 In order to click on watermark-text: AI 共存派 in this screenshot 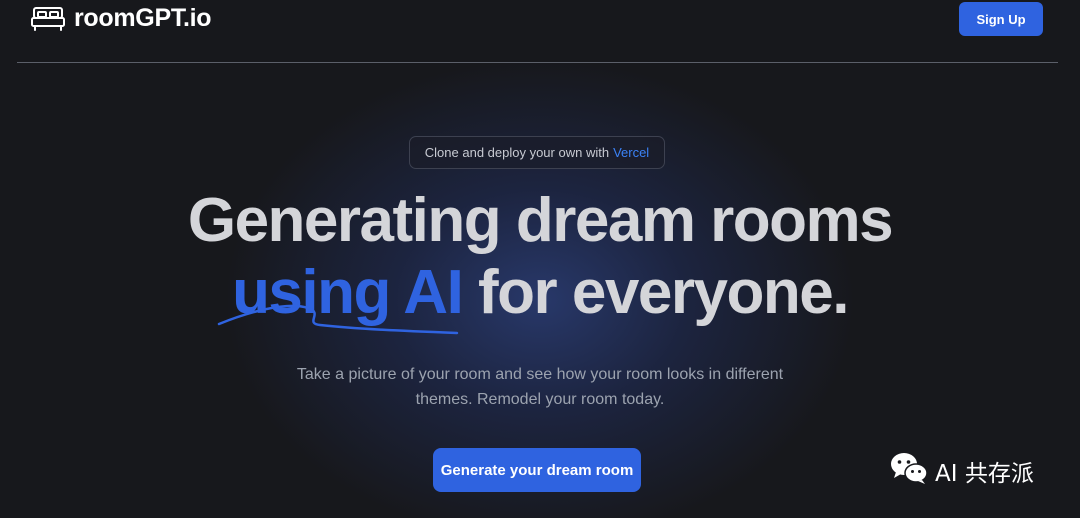, I will do `click(984, 473)`.